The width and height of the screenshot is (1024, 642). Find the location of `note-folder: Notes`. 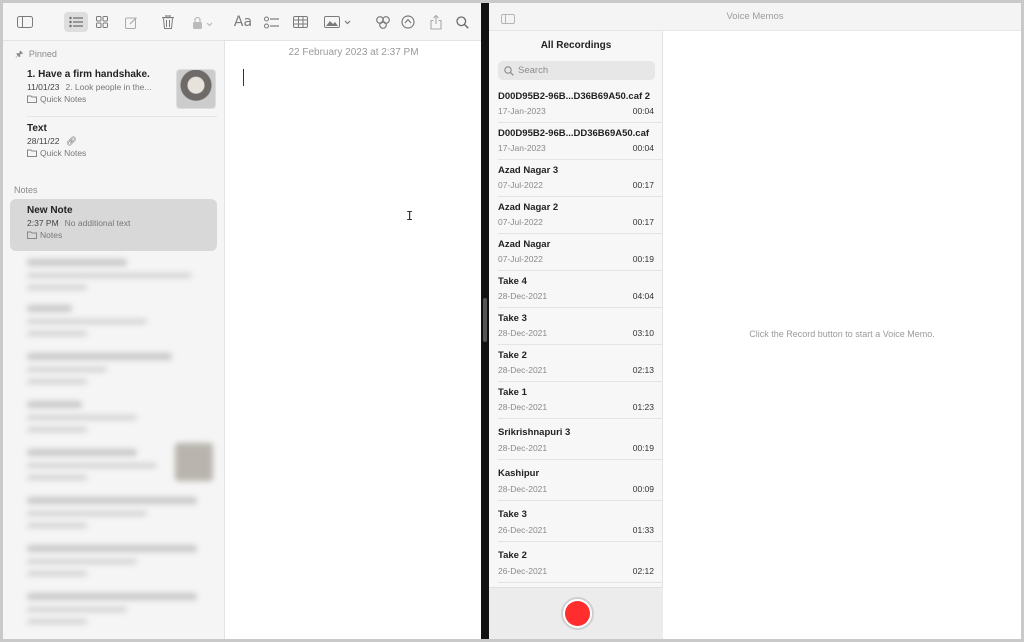

note-folder: Notes is located at coordinates (44, 235).